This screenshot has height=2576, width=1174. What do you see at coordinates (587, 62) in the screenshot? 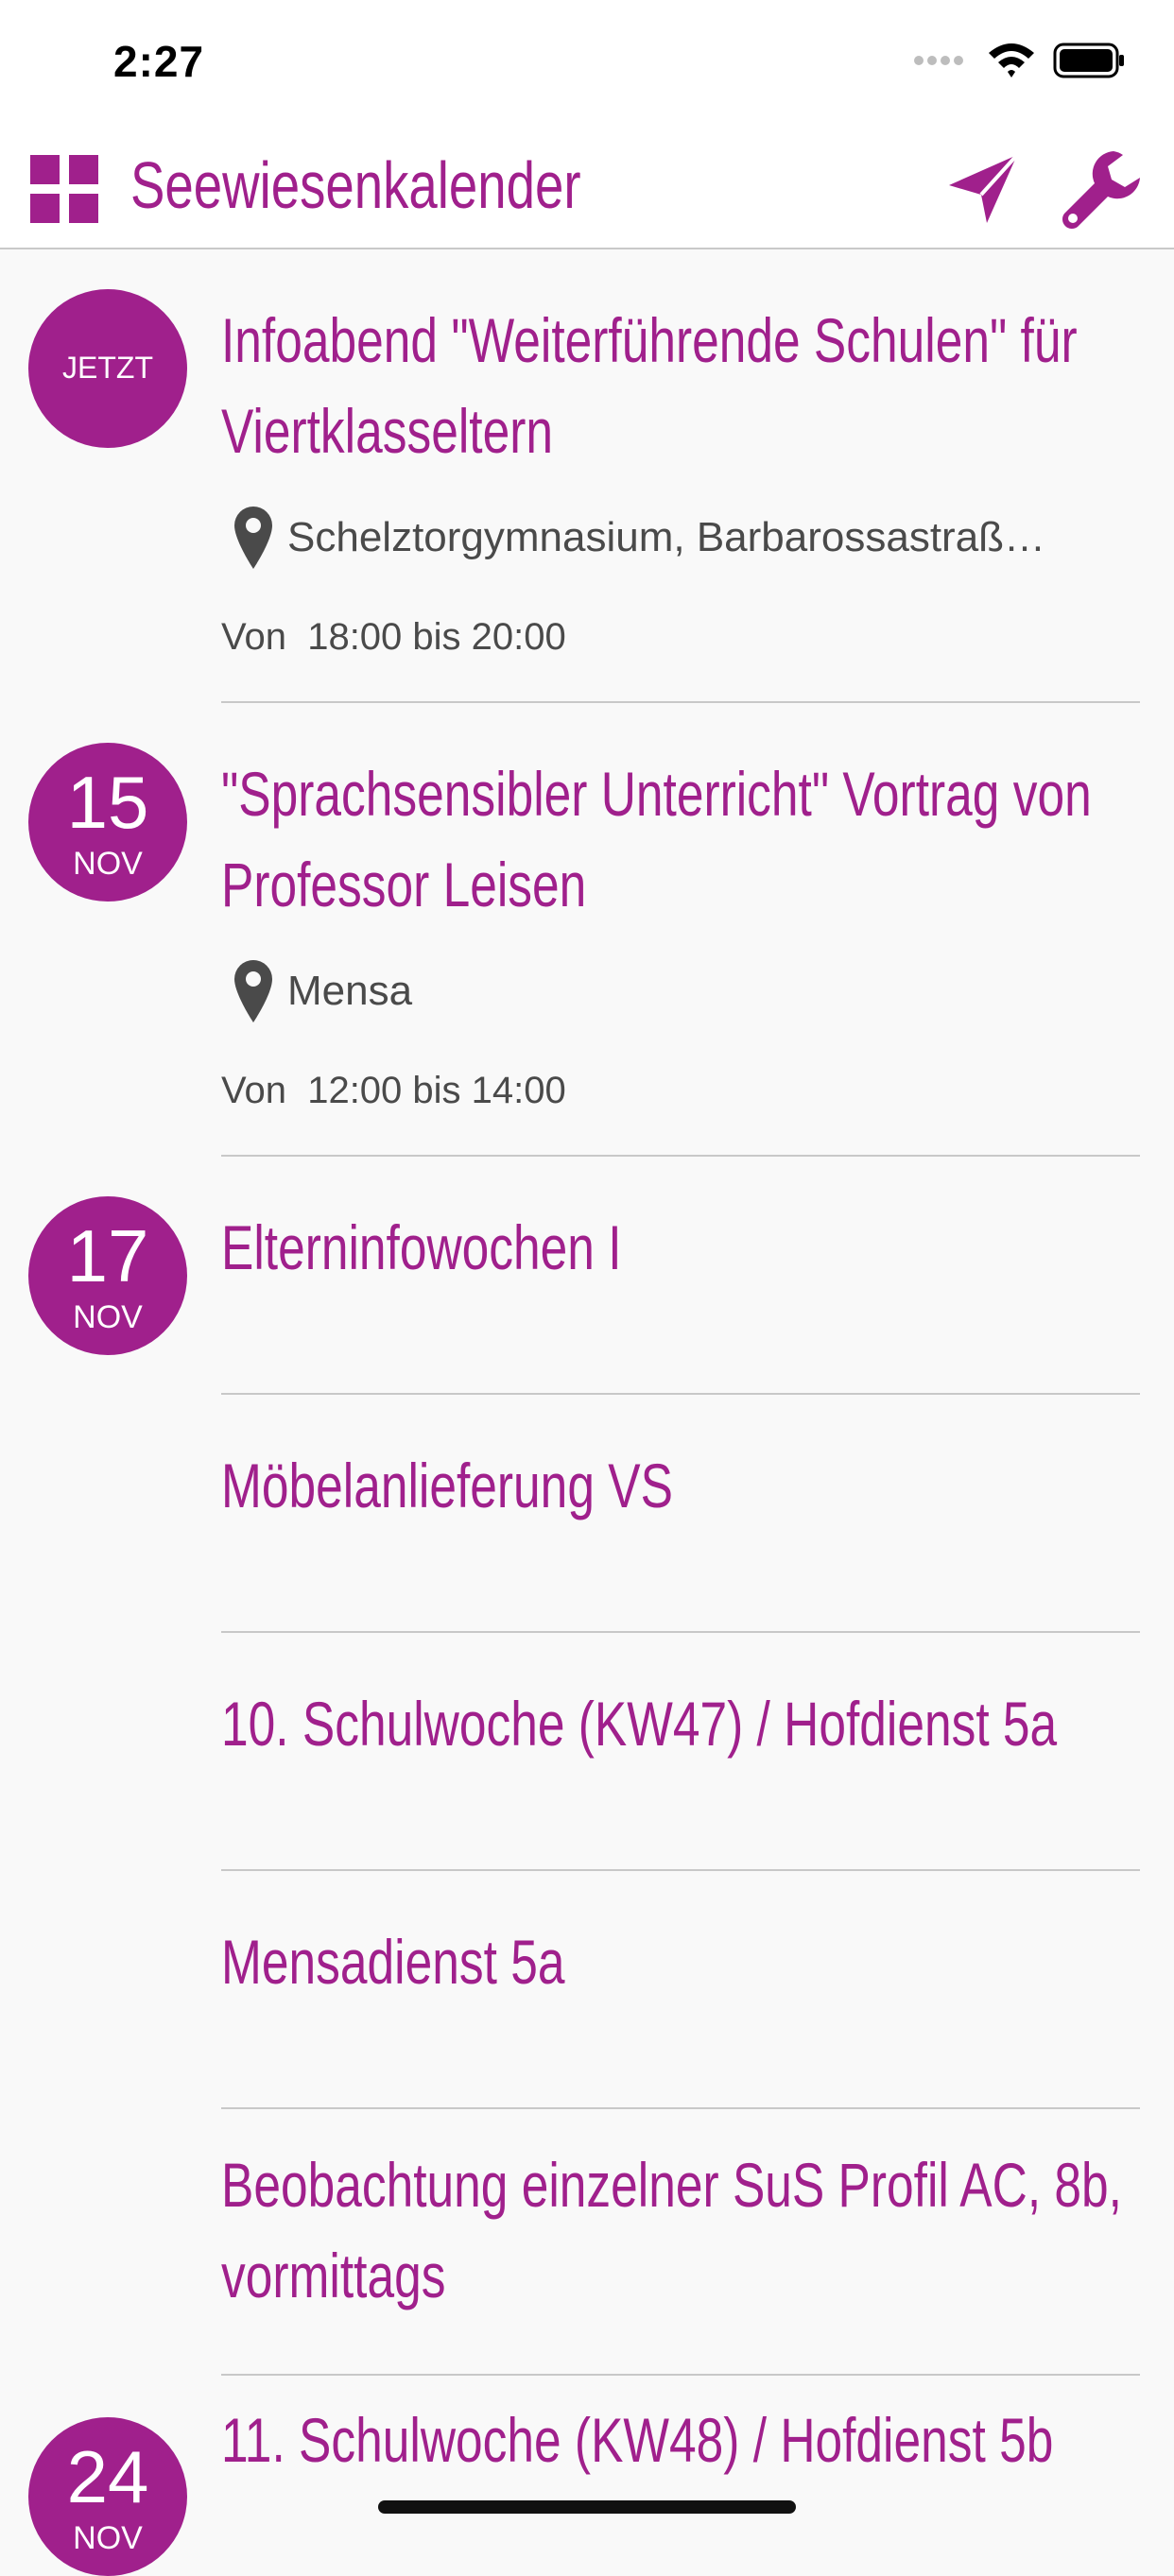
I see `status-bar: 2:27` at bounding box center [587, 62].